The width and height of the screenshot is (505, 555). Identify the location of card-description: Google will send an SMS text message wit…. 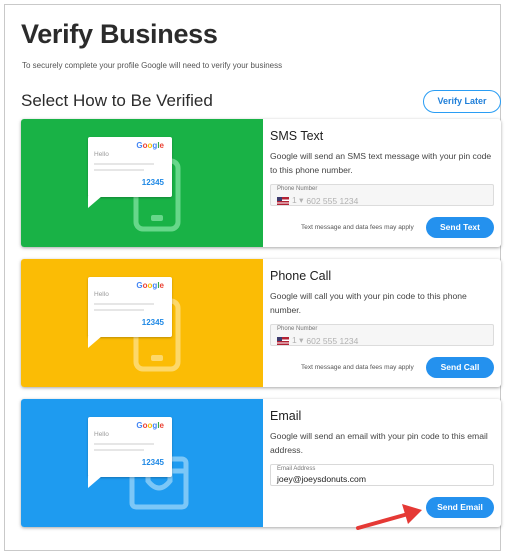
(381, 163).